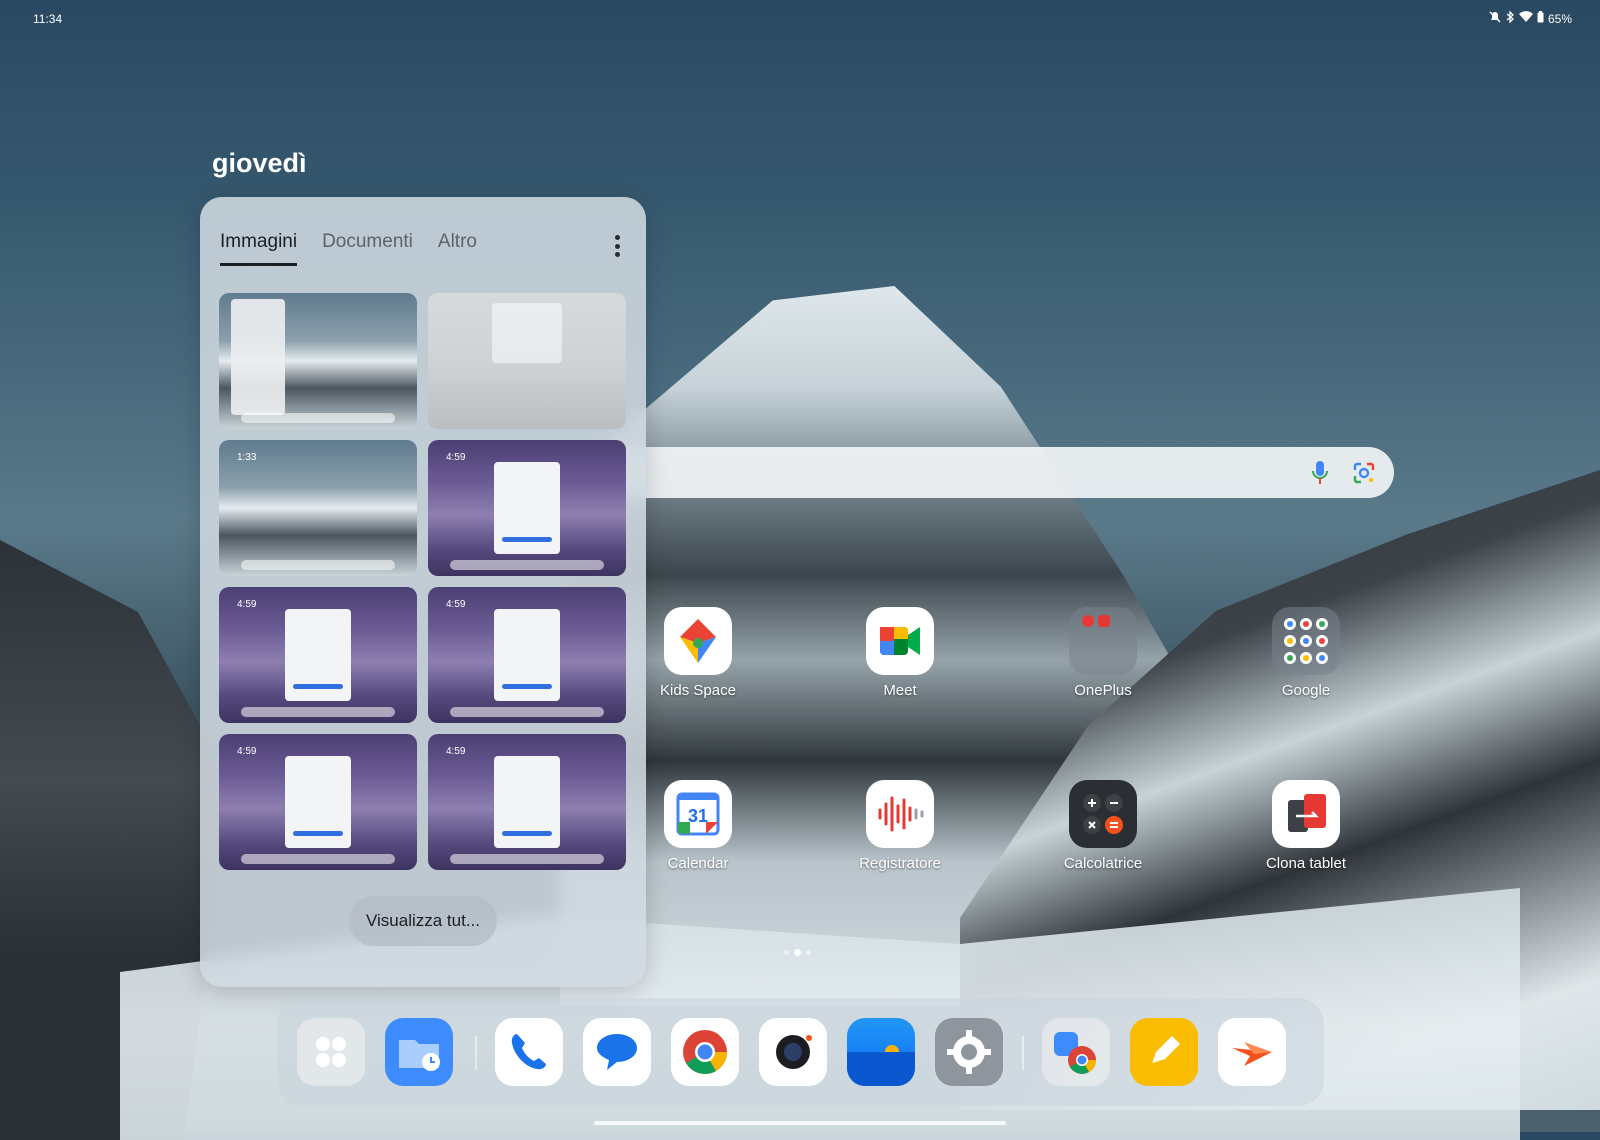  What do you see at coordinates (1076, 1052) in the screenshot?
I see `recent-chrome-icon` at bounding box center [1076, 1052].